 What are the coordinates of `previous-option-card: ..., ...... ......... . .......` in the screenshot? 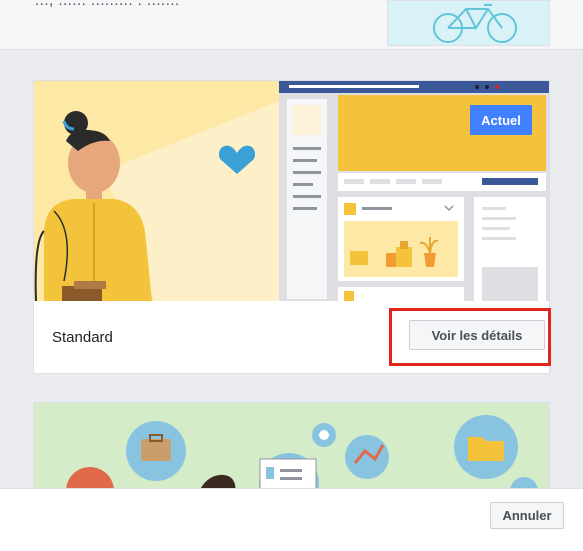 It's located at (291, 25).